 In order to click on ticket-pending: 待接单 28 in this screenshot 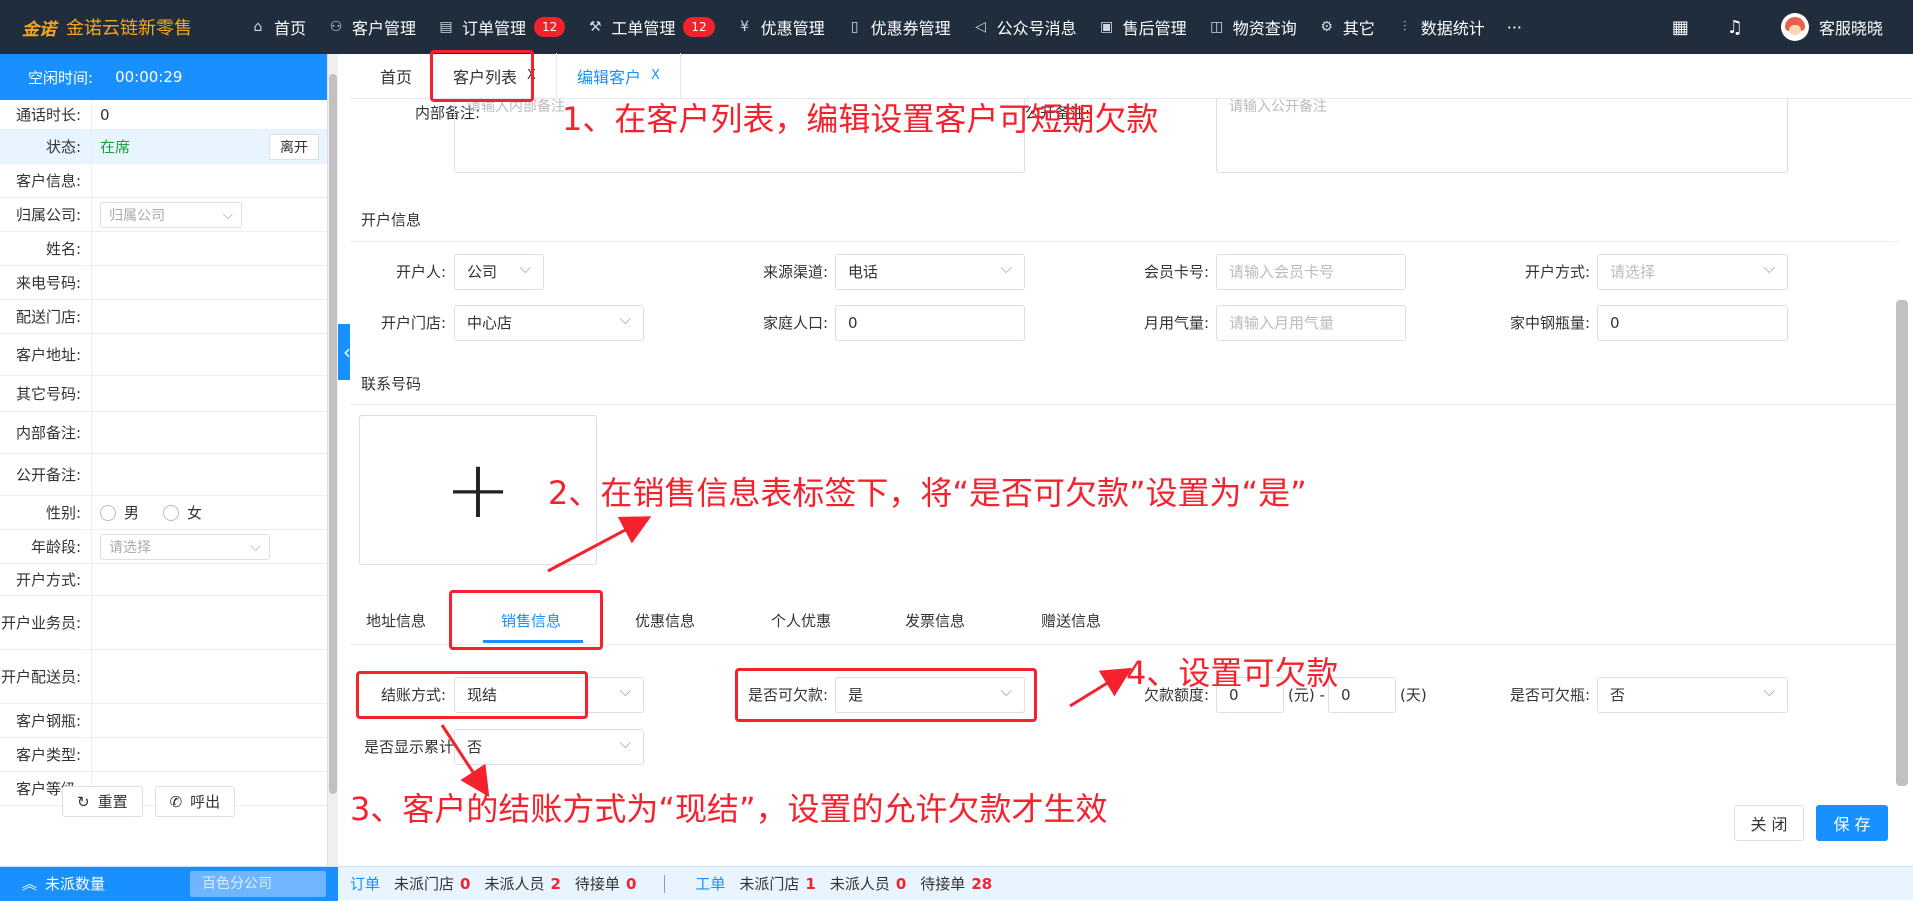, I will do `click(956, 883)`.